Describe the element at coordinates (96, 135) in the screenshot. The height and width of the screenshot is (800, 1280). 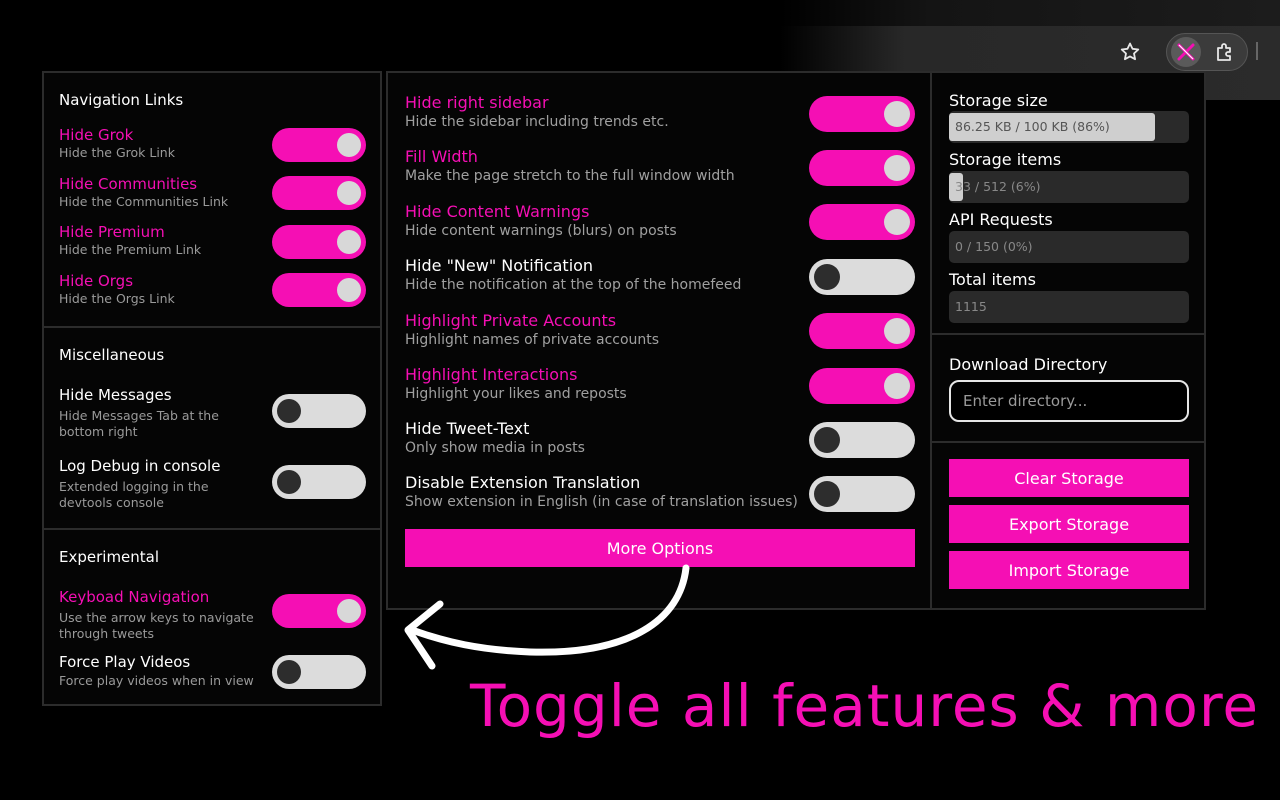
I see `option-title: Hide Grok` at that location.